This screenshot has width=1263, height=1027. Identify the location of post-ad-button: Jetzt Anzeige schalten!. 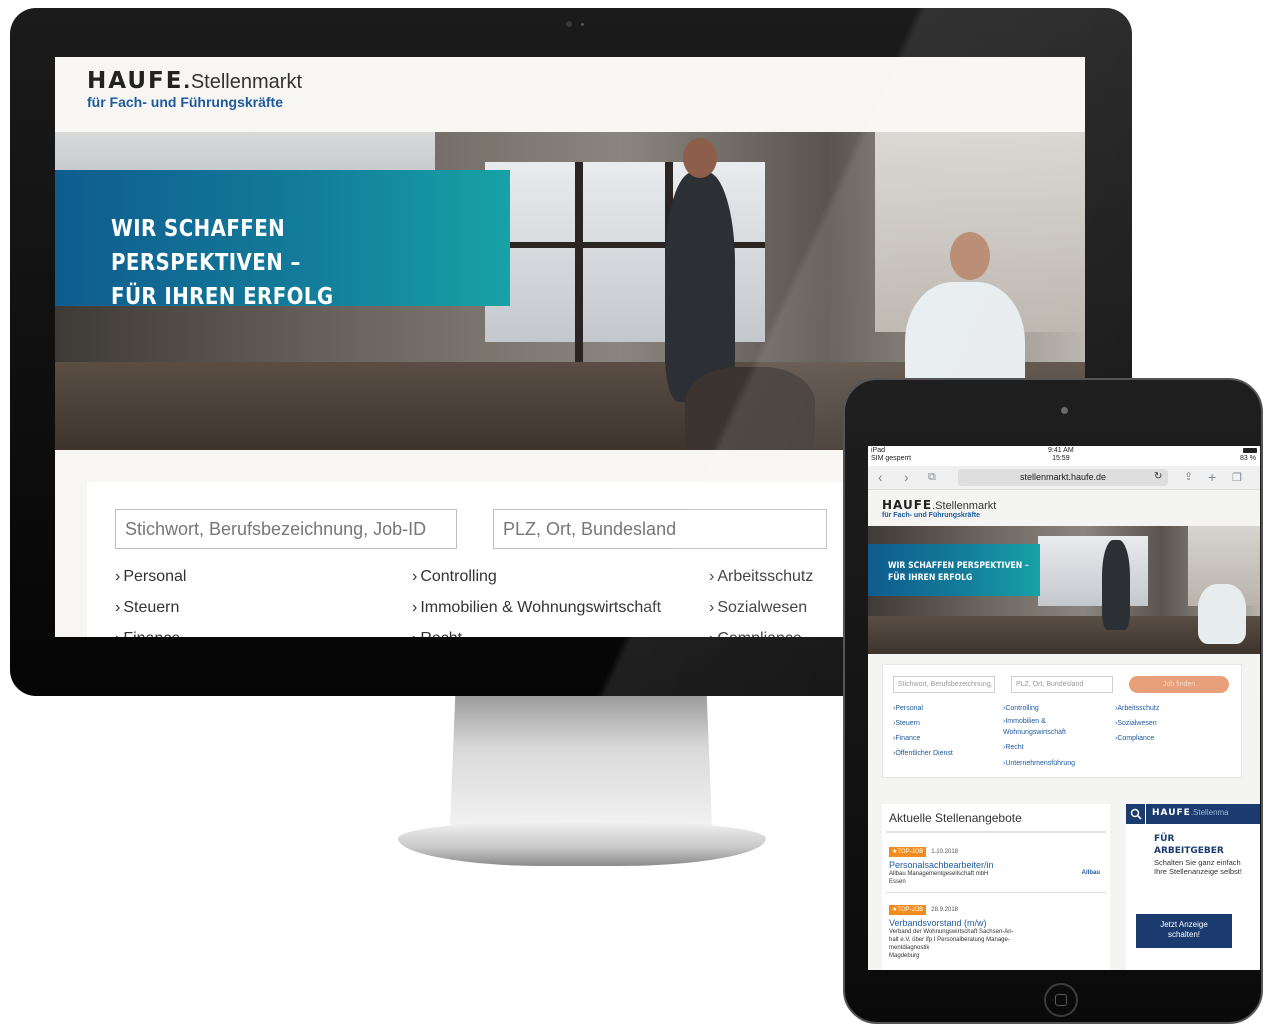
(1184, 931).